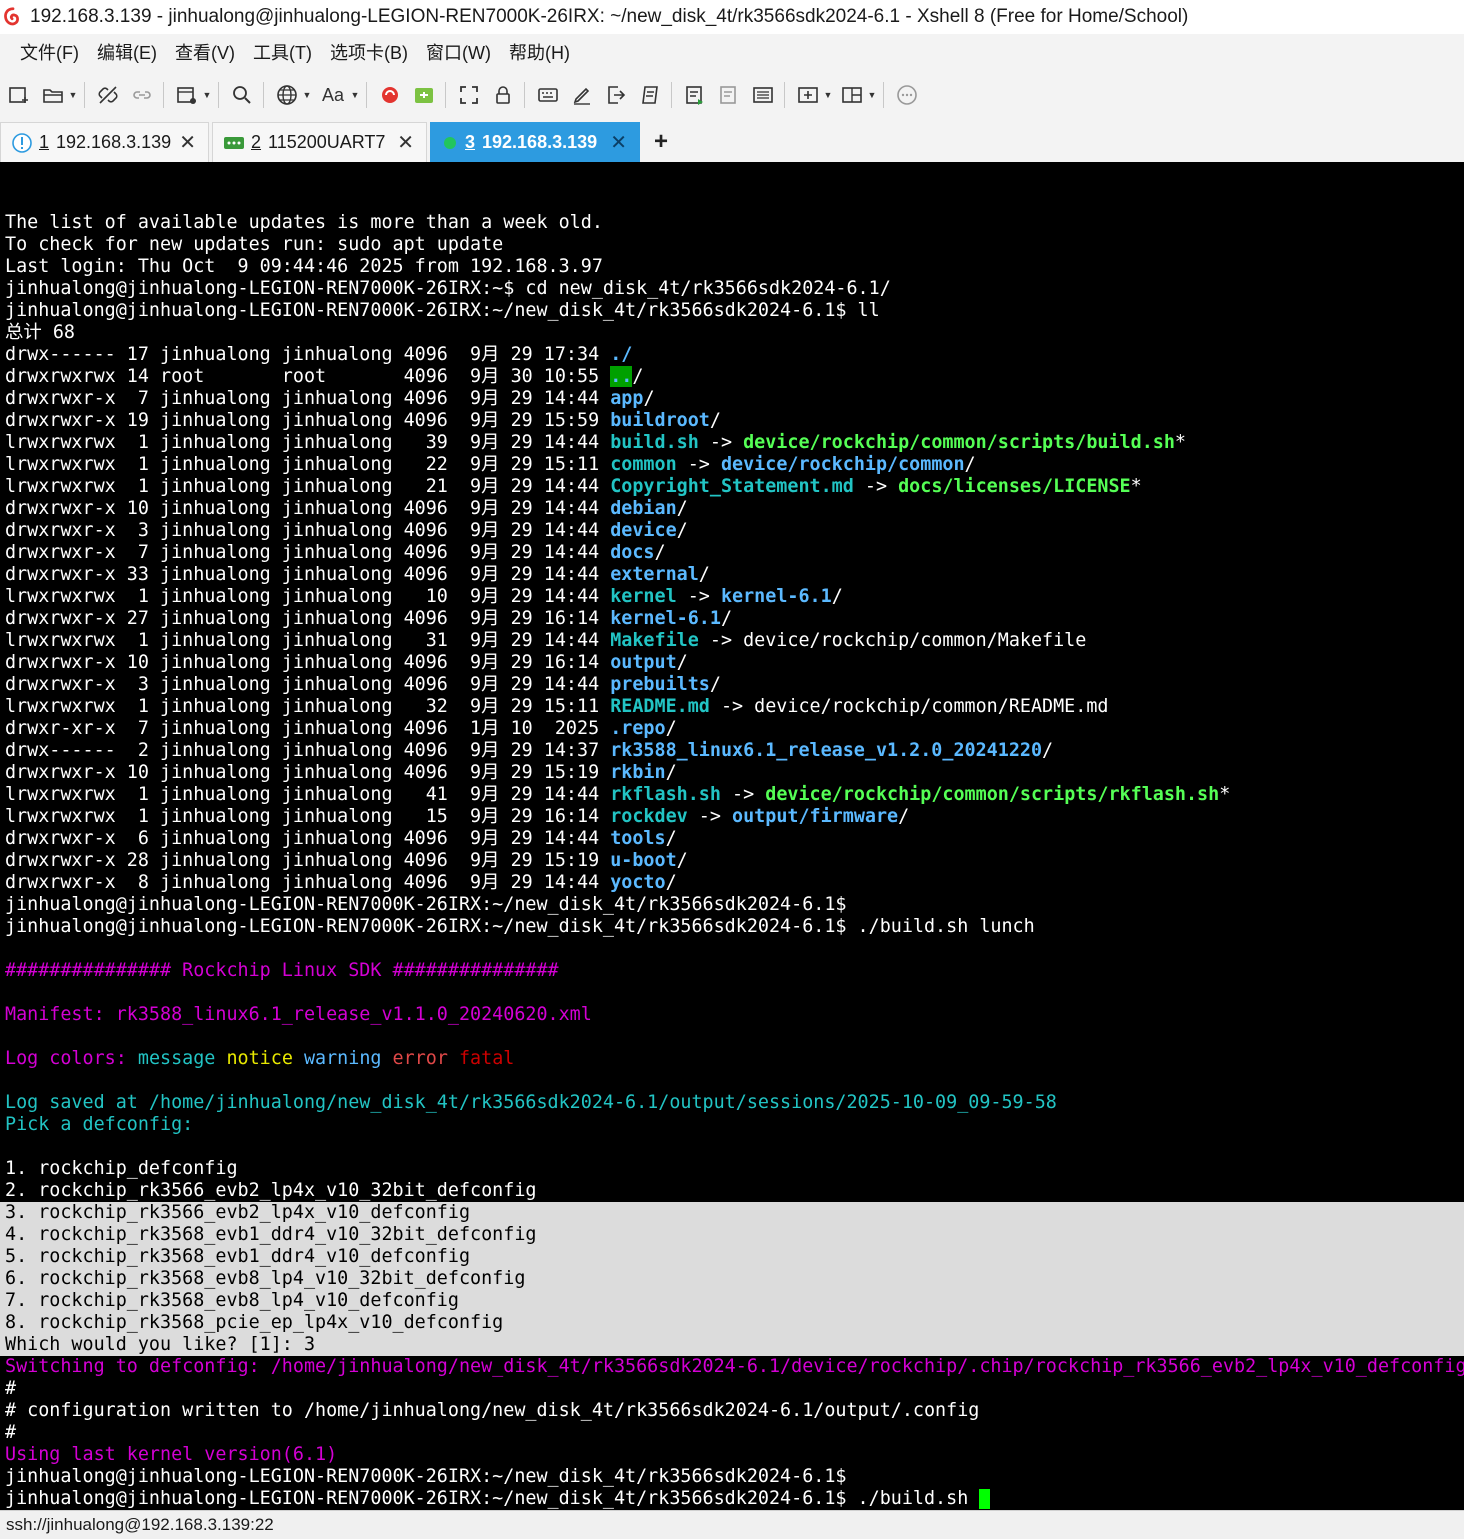 Image resolution: width=1464 pixels, height=1539 pixels. What do you see at coordinates (535, 142) in the screenshot?
I see `tab-session-3: 3 192.168.3.139 ✕` at bounding box center [535, 142].